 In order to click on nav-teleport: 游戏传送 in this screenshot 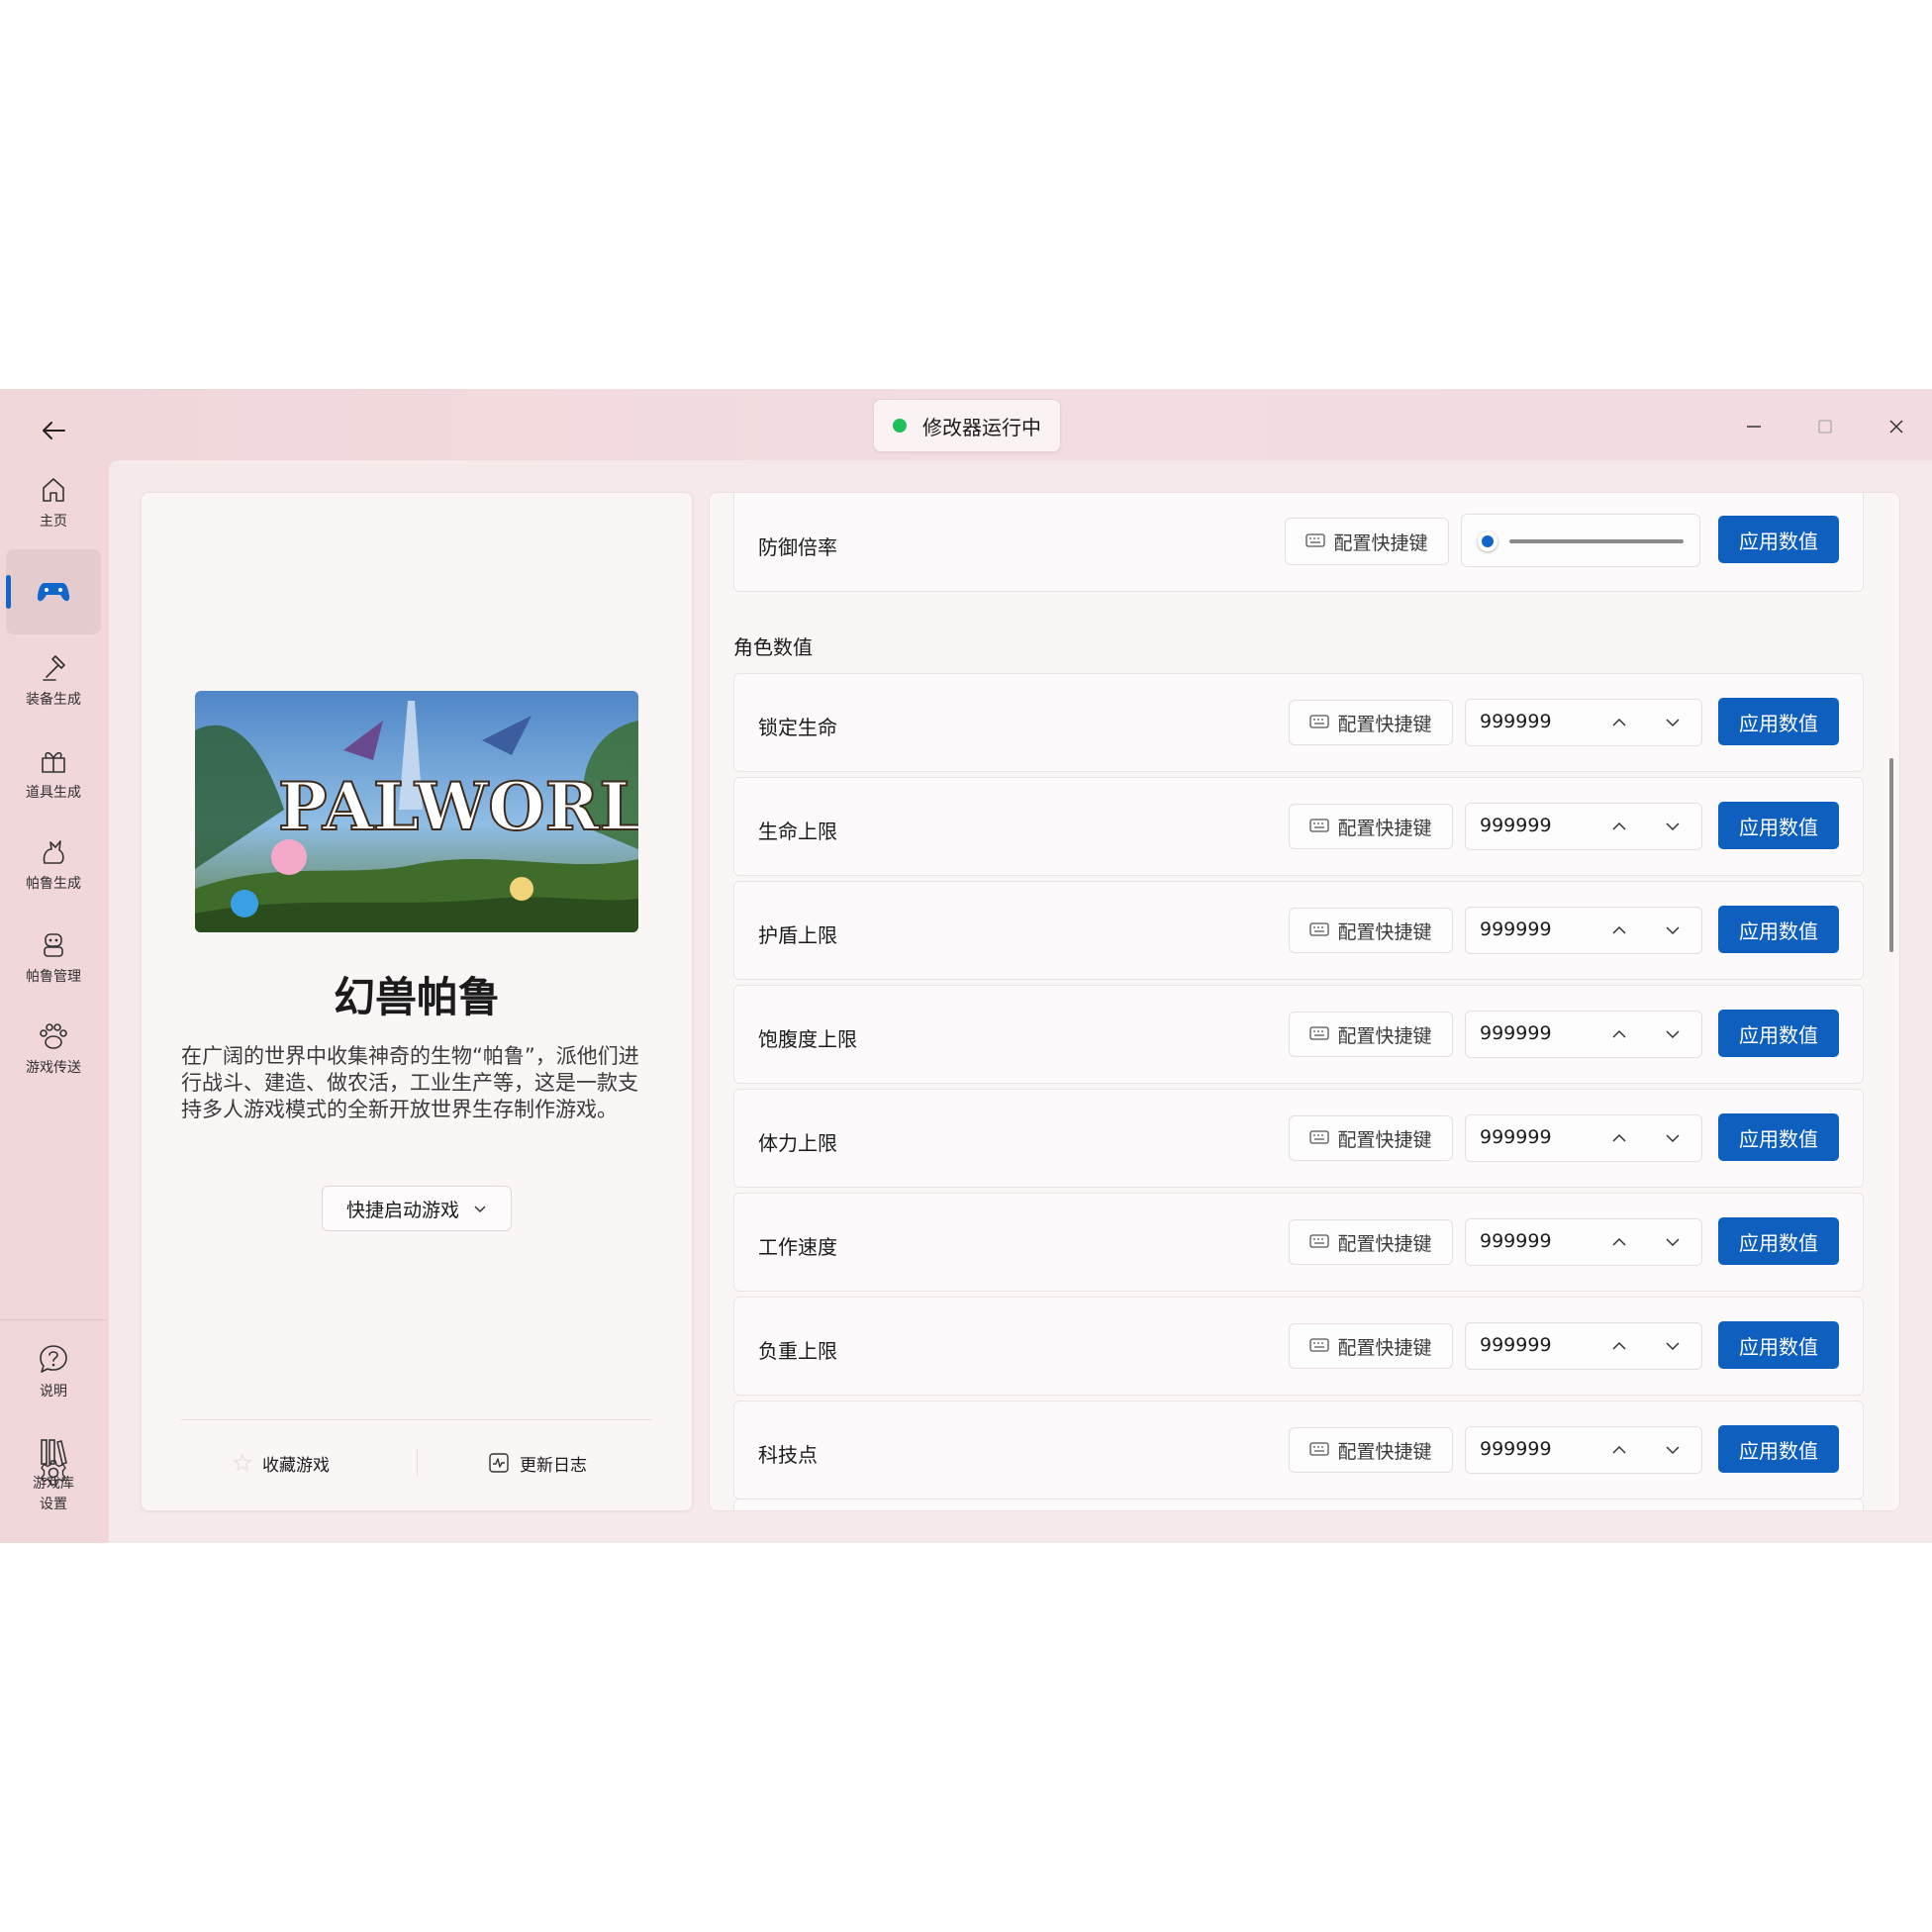, I will do `click(53, 1049)`.